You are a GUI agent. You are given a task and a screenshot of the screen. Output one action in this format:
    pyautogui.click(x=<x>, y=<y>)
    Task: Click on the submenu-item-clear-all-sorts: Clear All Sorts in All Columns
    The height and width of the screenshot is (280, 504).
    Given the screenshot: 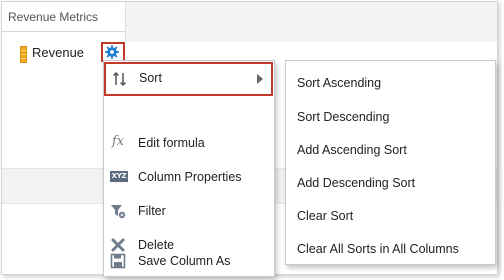 What is the action you would take?
    pyautogui.click(x=390, y=249)
    